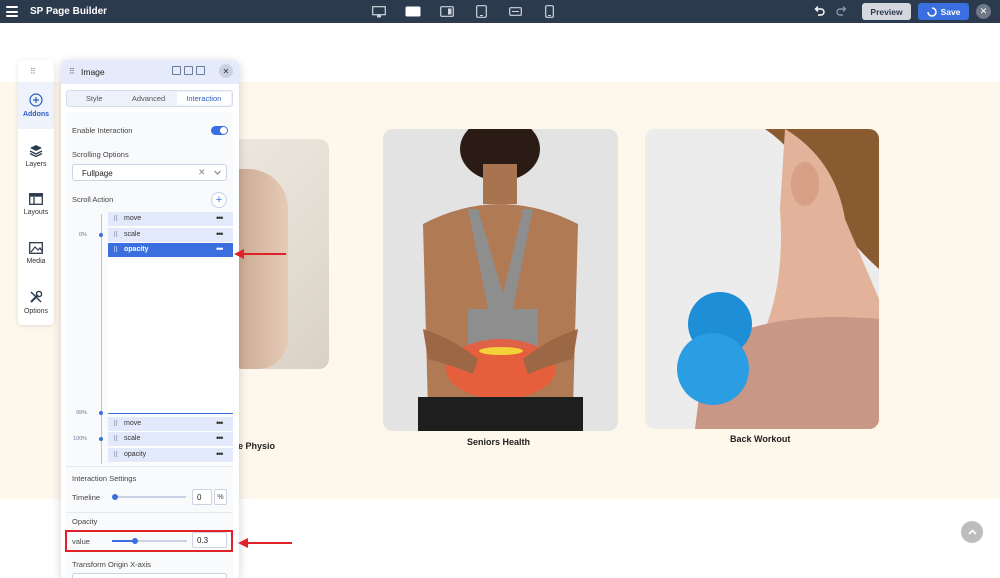 This screenshot has height=578, width=1000. What do you see at coordinates (102, 130) in the screenshot?
I see `enable-interaction-label: Enable Interaction` at bounding box center [102, 130].